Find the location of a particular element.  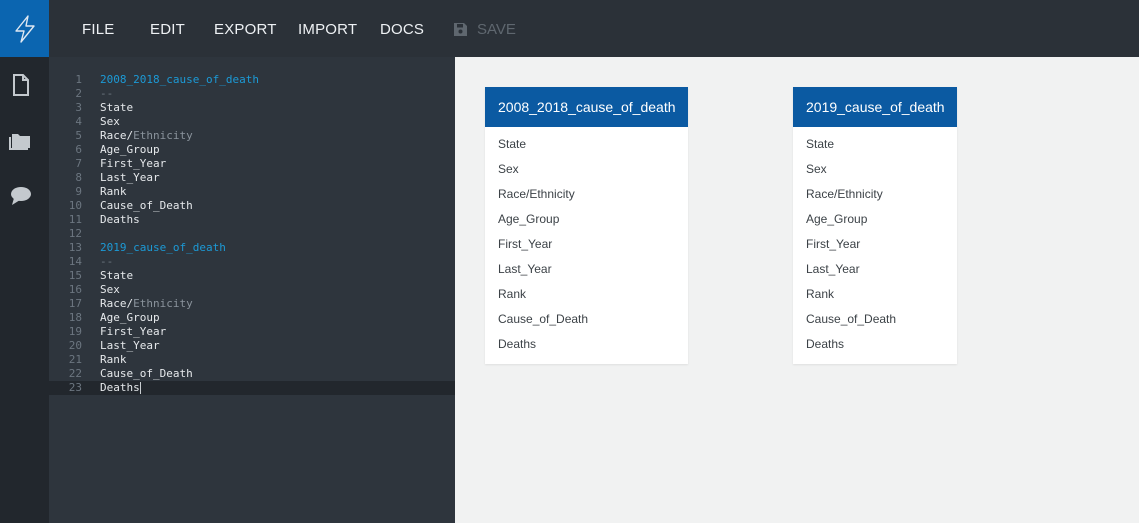

floppy-disk-icon is located at coordinates (460, 29).